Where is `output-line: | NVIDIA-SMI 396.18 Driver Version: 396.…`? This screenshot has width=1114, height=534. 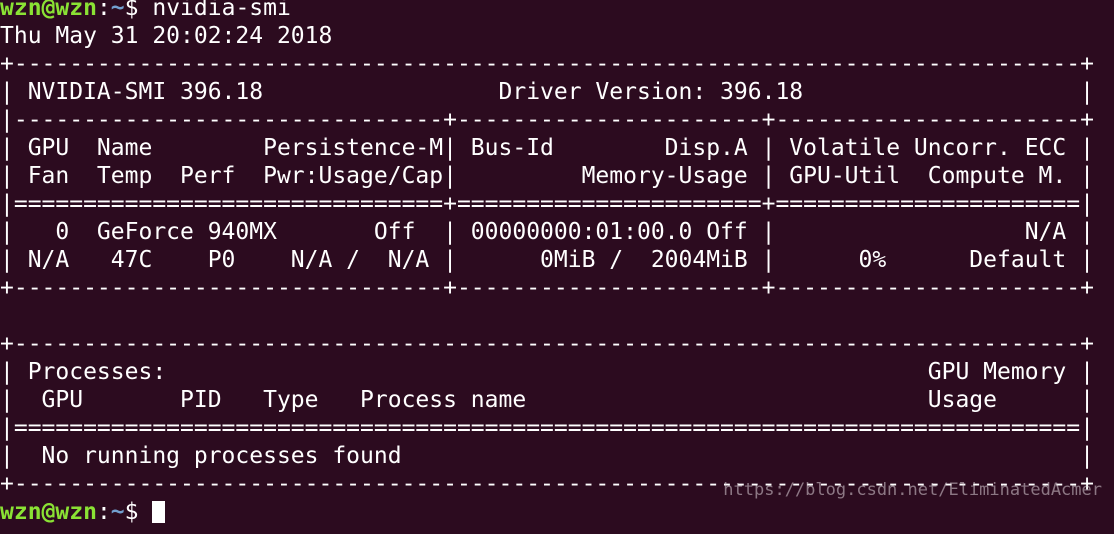 output-line: | NVIDIA-SMI 396.18 Driver Version: 396.… is located at coordinates (547, 92).